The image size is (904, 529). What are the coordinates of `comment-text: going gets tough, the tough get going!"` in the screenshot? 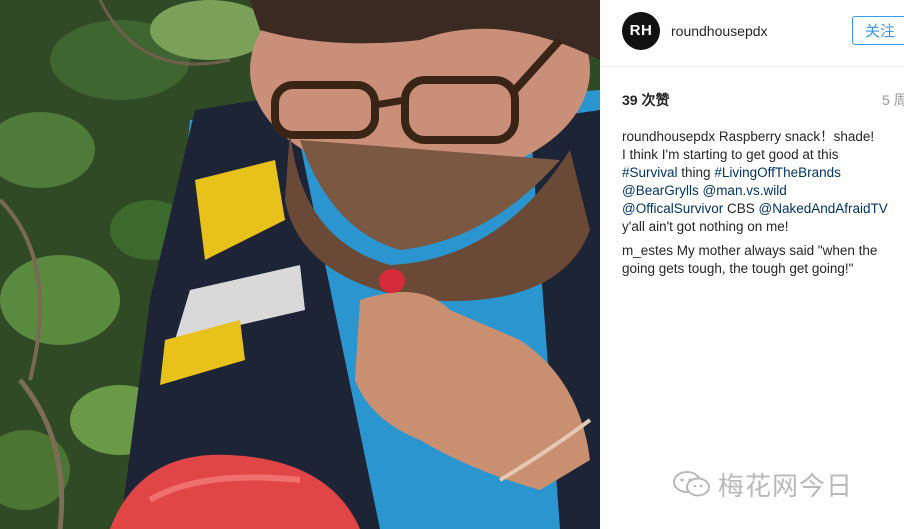 It's located at (738, 268).